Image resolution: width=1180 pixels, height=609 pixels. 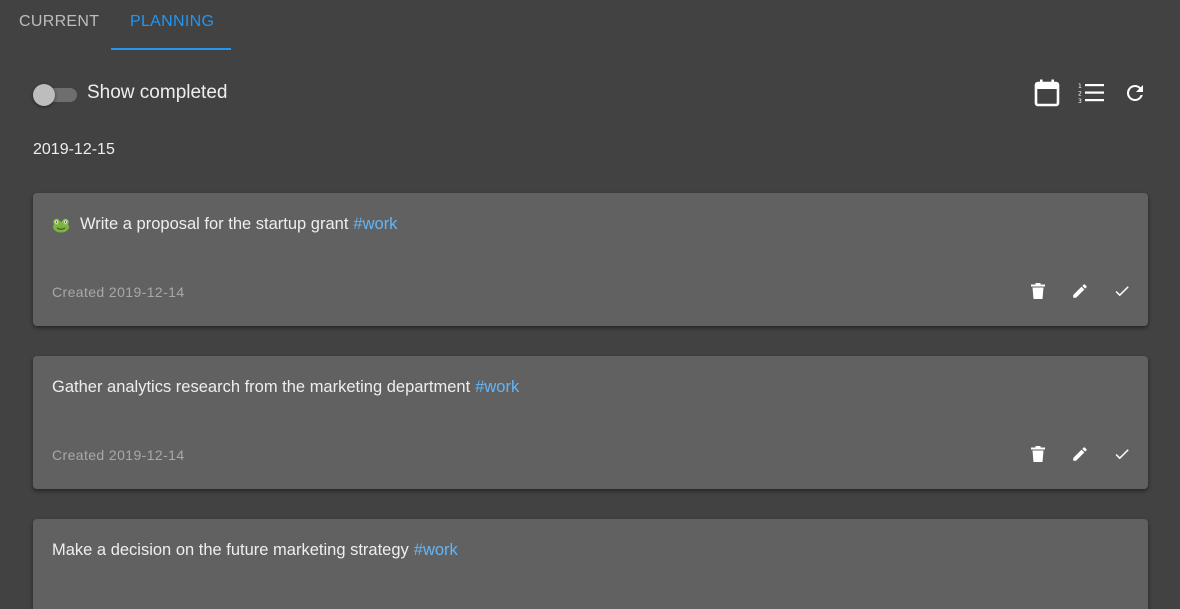 What do you see at coordinates (1080, 94) in the screenshot?
I see `svg-text: 2` at bounding box center [1080, 94].